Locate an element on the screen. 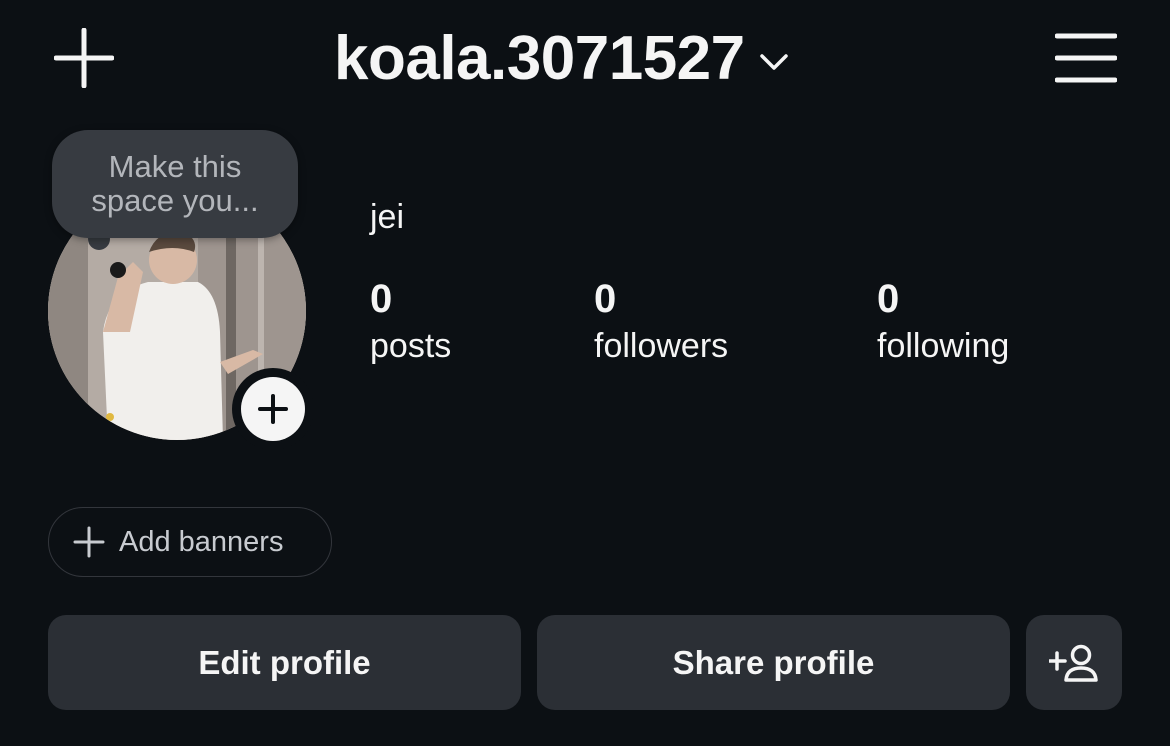  add-banners-button: Add banners is located at coordinates (190, 542).